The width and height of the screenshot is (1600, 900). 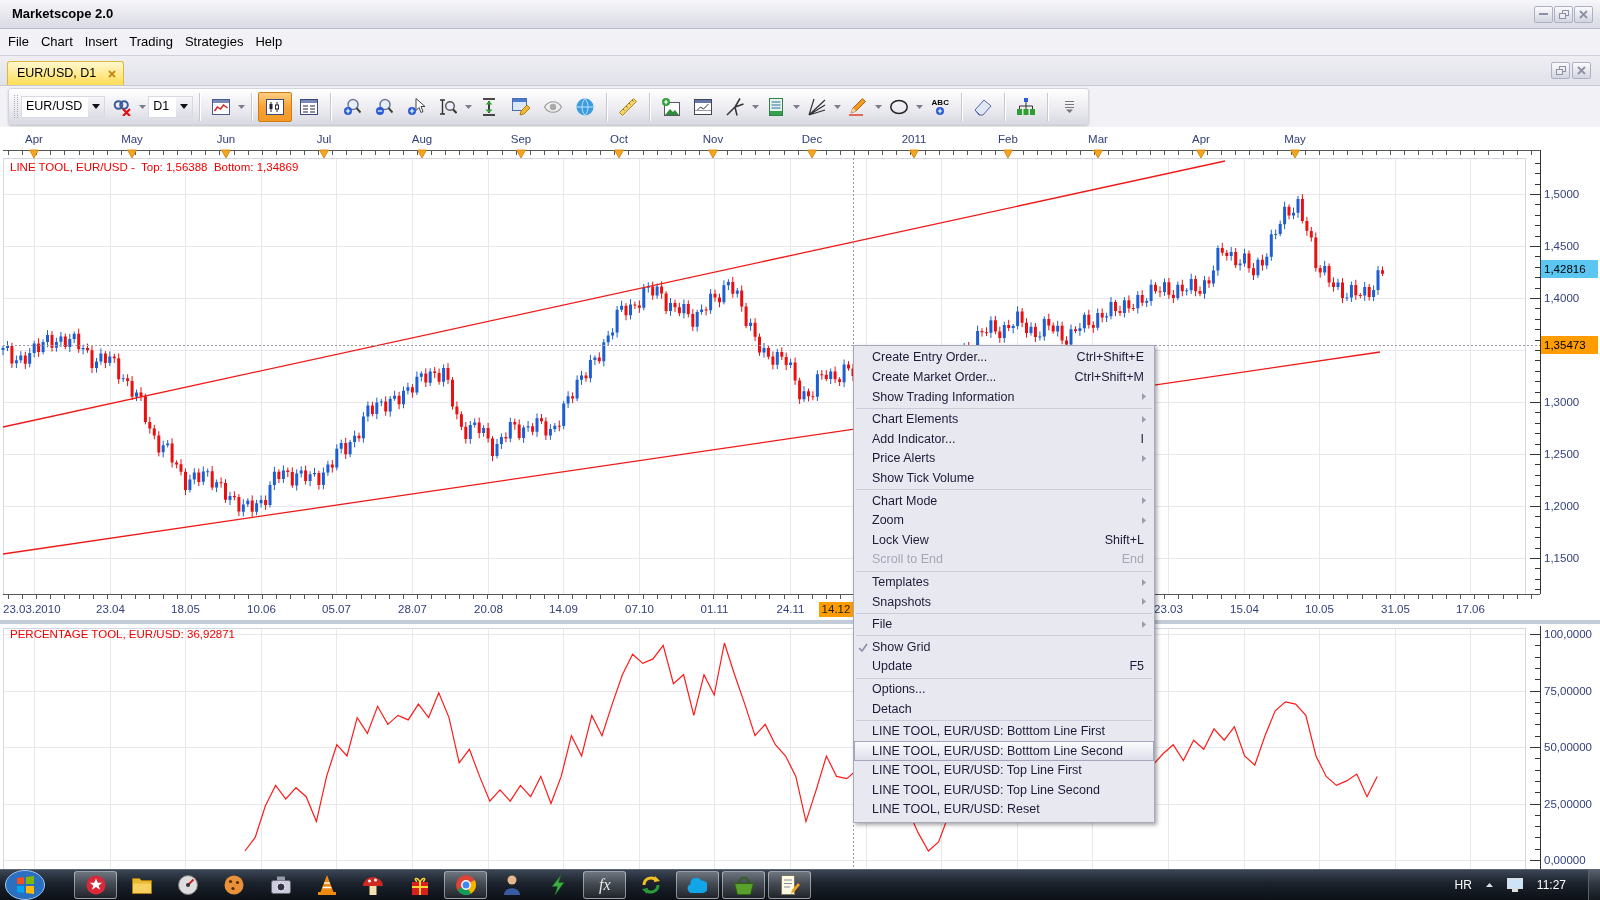 I want to click on show-desktop-button, so click(x=1594, y=885).